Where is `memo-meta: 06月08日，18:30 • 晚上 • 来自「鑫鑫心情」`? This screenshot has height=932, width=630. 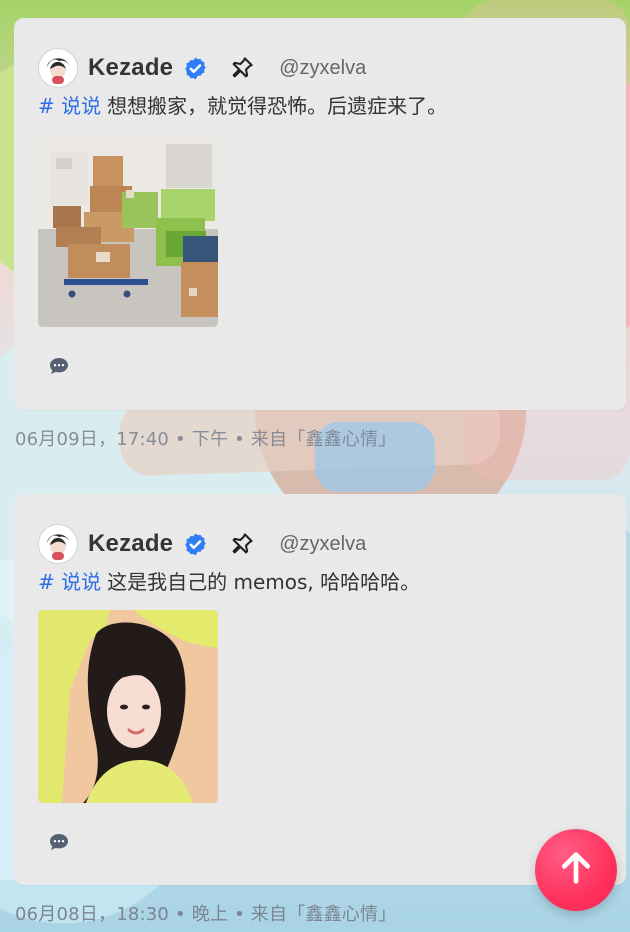
memo-meta: 06月08日，18:30 • 晚上 • 来自「鑫鑫心情」 is located at coordinates (206, 914).